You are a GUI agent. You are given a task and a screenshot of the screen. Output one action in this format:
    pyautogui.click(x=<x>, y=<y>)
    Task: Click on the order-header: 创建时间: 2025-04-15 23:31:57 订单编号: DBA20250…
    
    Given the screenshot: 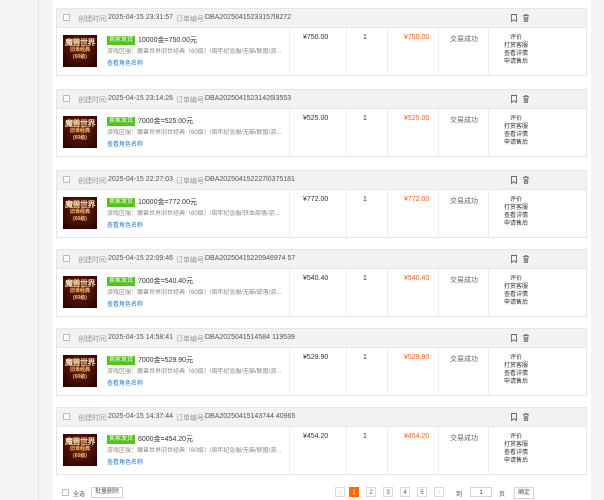 What is the action you would take?
    pyautogui.click(x=321, y=18)
    